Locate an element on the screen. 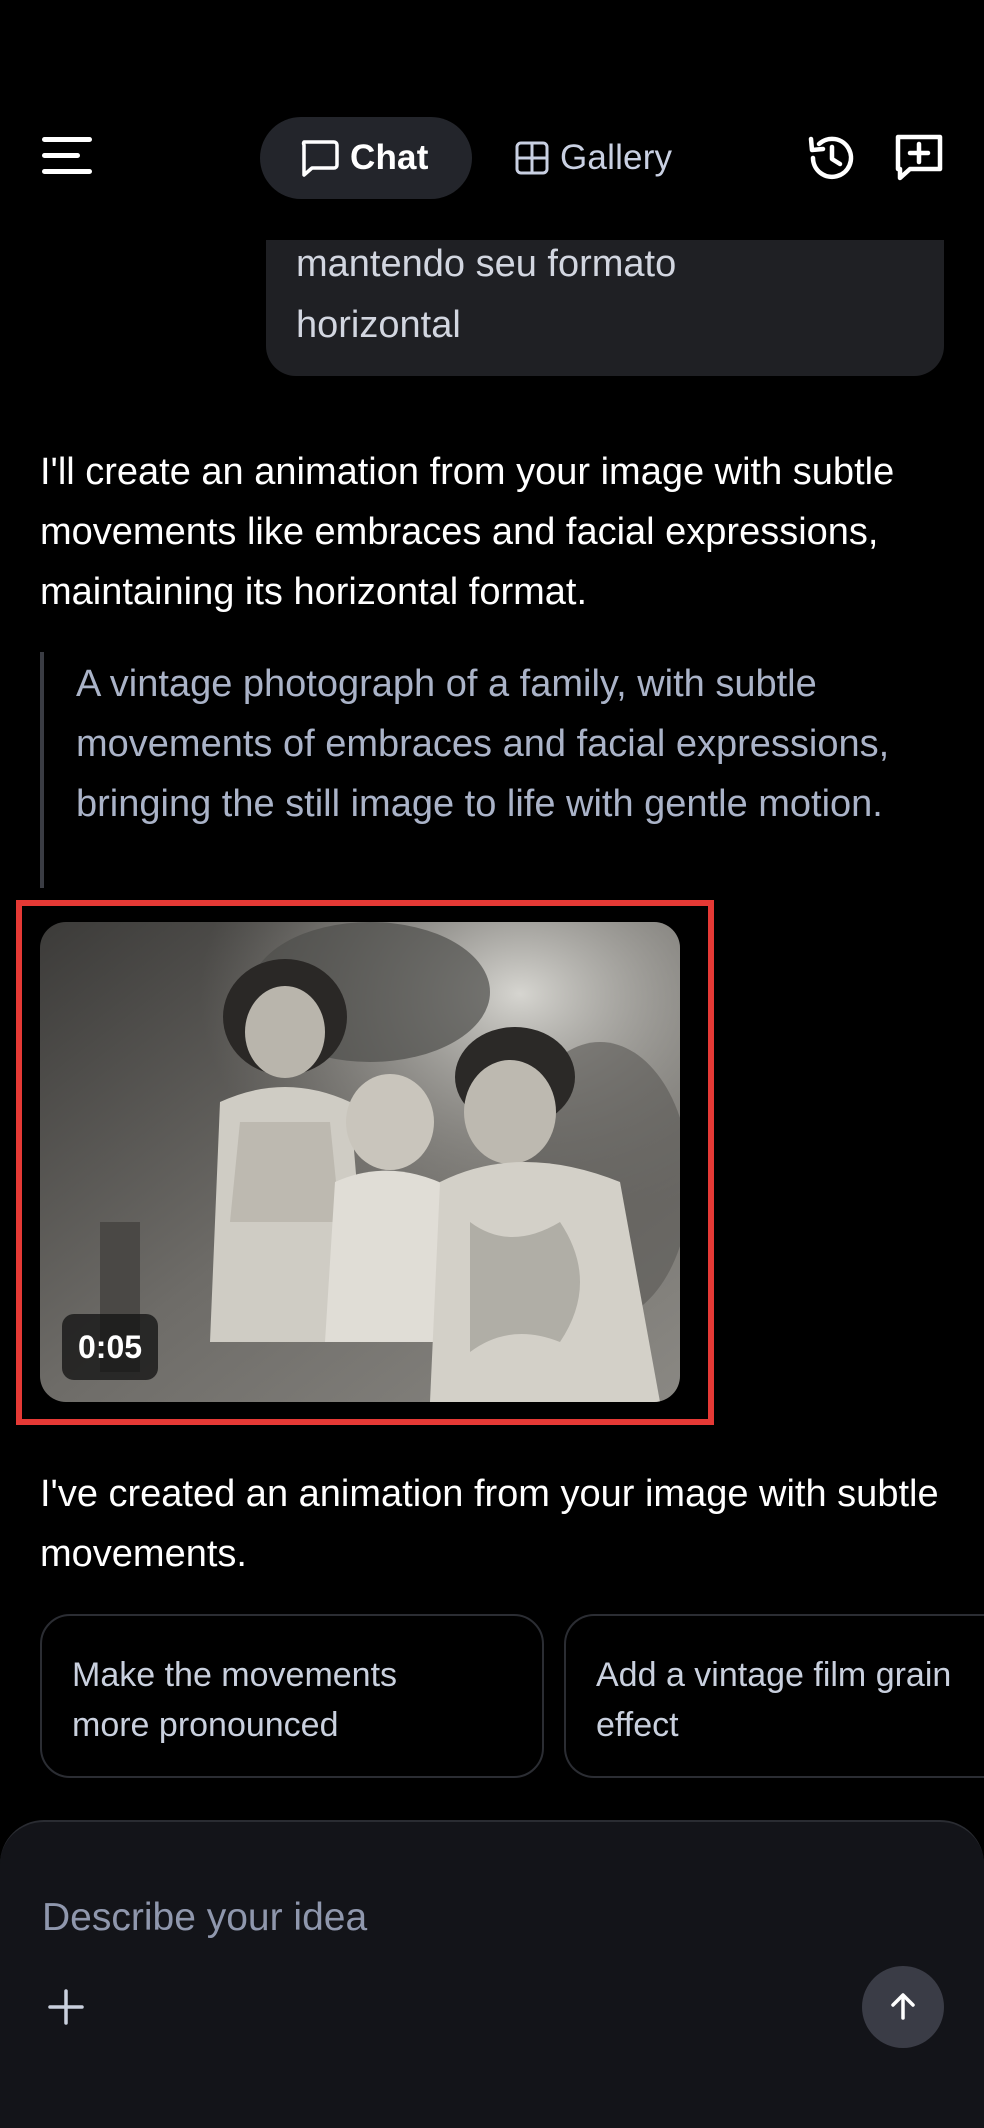  send-button is located at coordinates (903, 2007).